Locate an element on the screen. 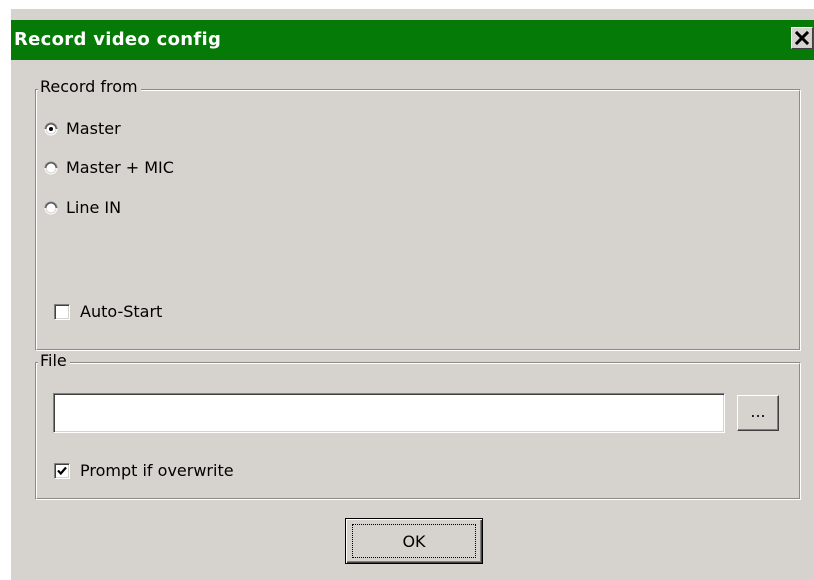 This screenshot has height=580, width=814. prompt-overwrite-checkbox: Prompt if overwrite is located at coordinates (144, 470).